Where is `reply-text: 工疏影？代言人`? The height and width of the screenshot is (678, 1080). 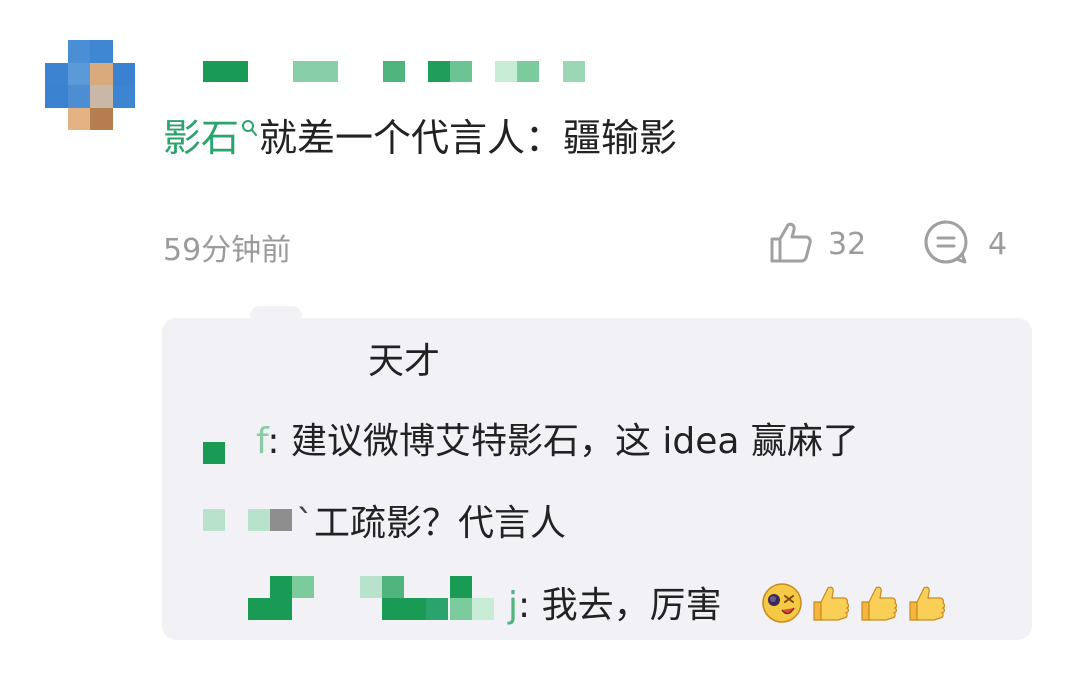
reply-text: 工疏影？代言人 is located at coordinates (440, 523).